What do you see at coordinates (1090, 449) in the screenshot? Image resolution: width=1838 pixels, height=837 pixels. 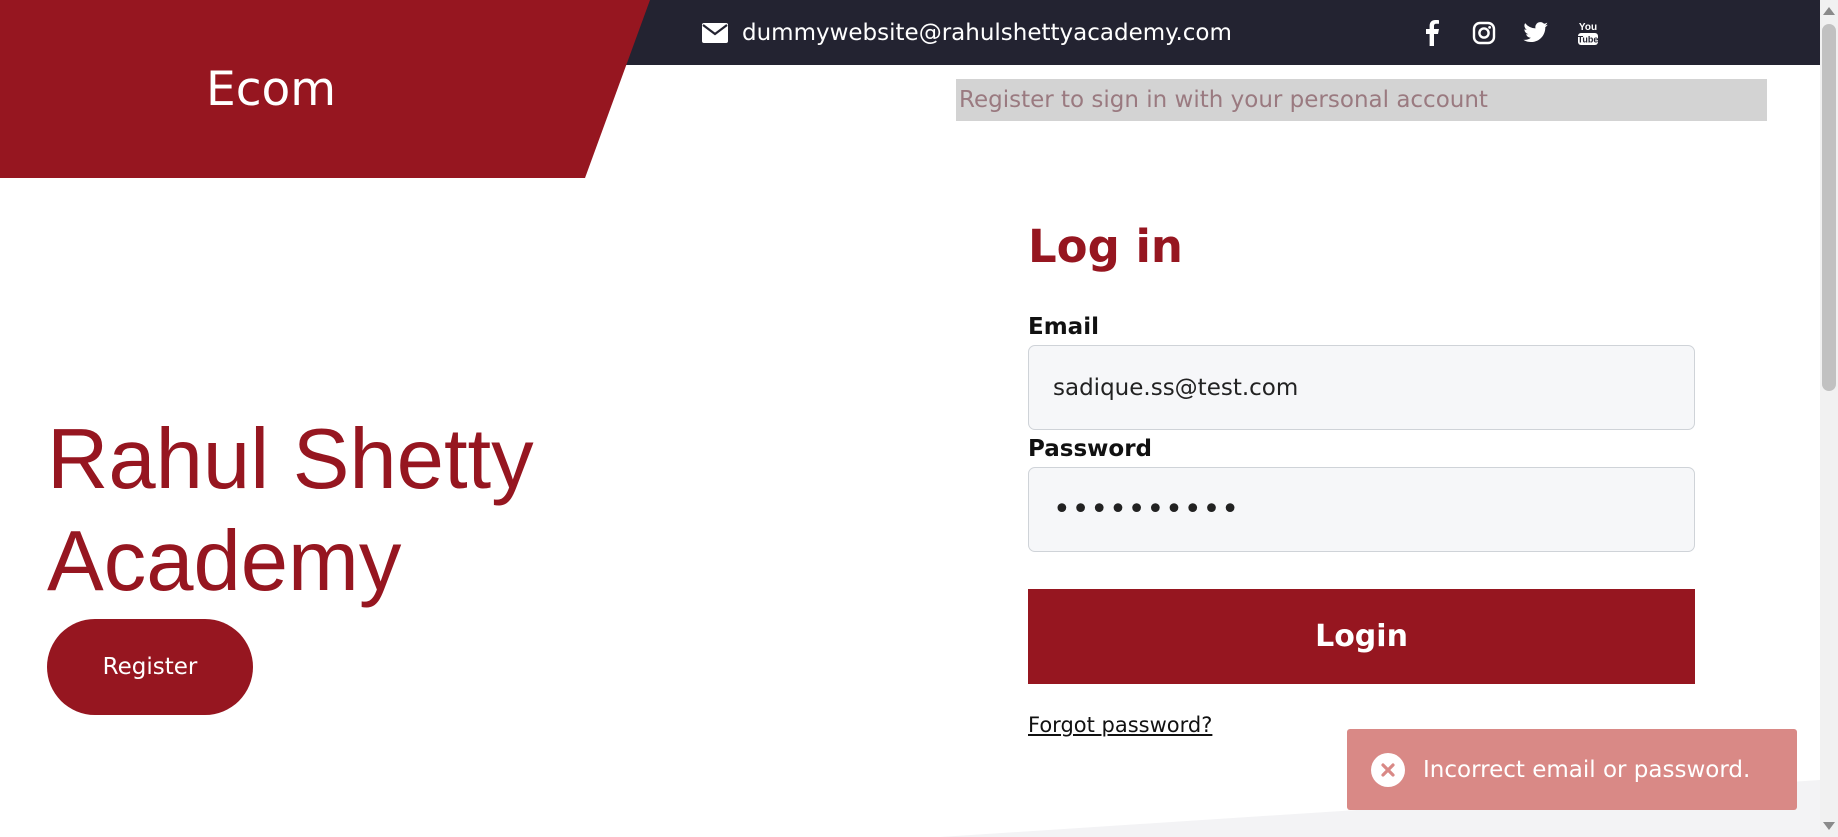 I see `password-label: Password` at bounding box center [1090, 449].